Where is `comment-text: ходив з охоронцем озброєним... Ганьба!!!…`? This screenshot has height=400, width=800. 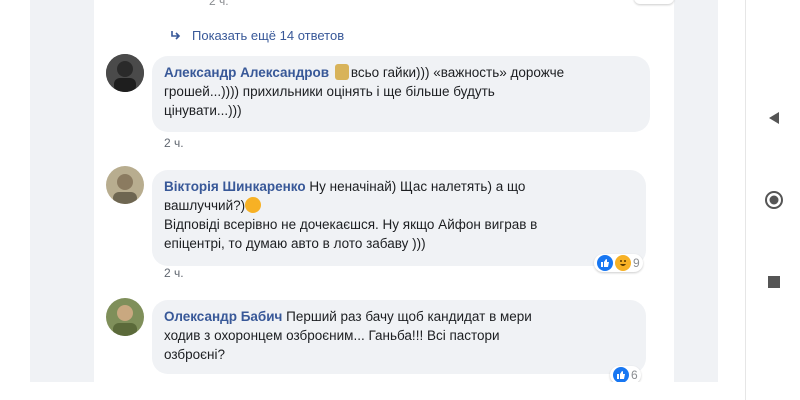
comment-text: ходив з охоронцем озброєним... Ганьба!!!… is located at coordinates (332, 335).